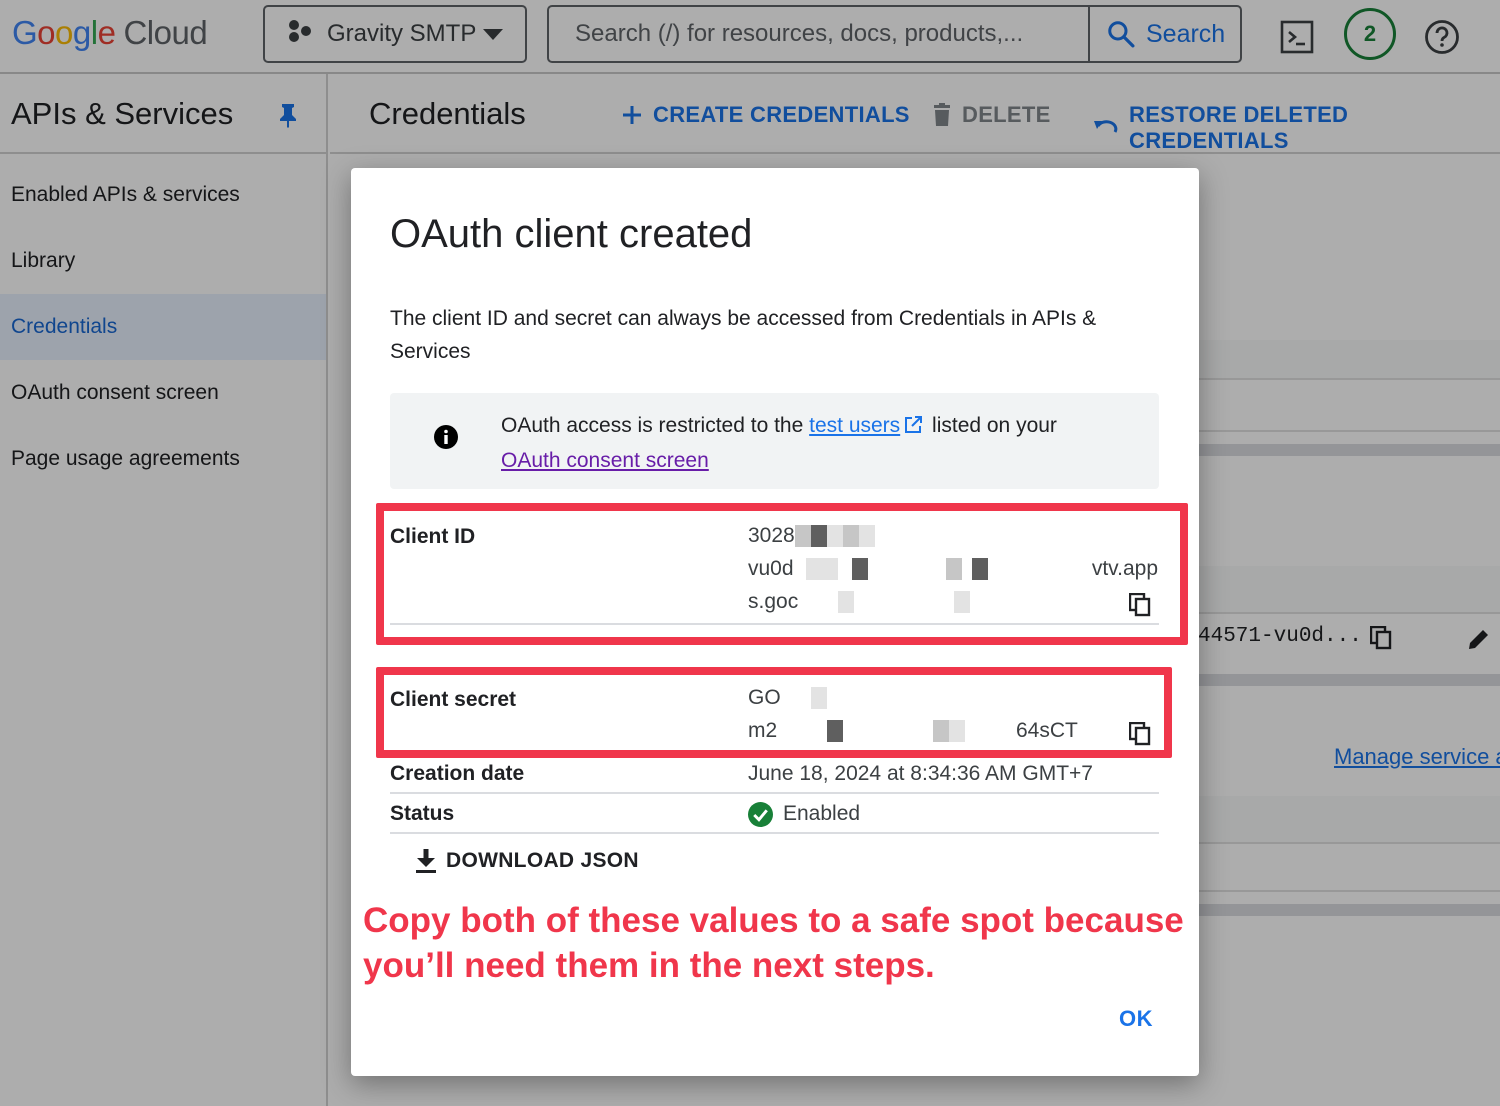 Image resolution: width=1500 pixels, height=1106 pixels. I want to click on creation-date-label: Creation date, so click(457, 773).